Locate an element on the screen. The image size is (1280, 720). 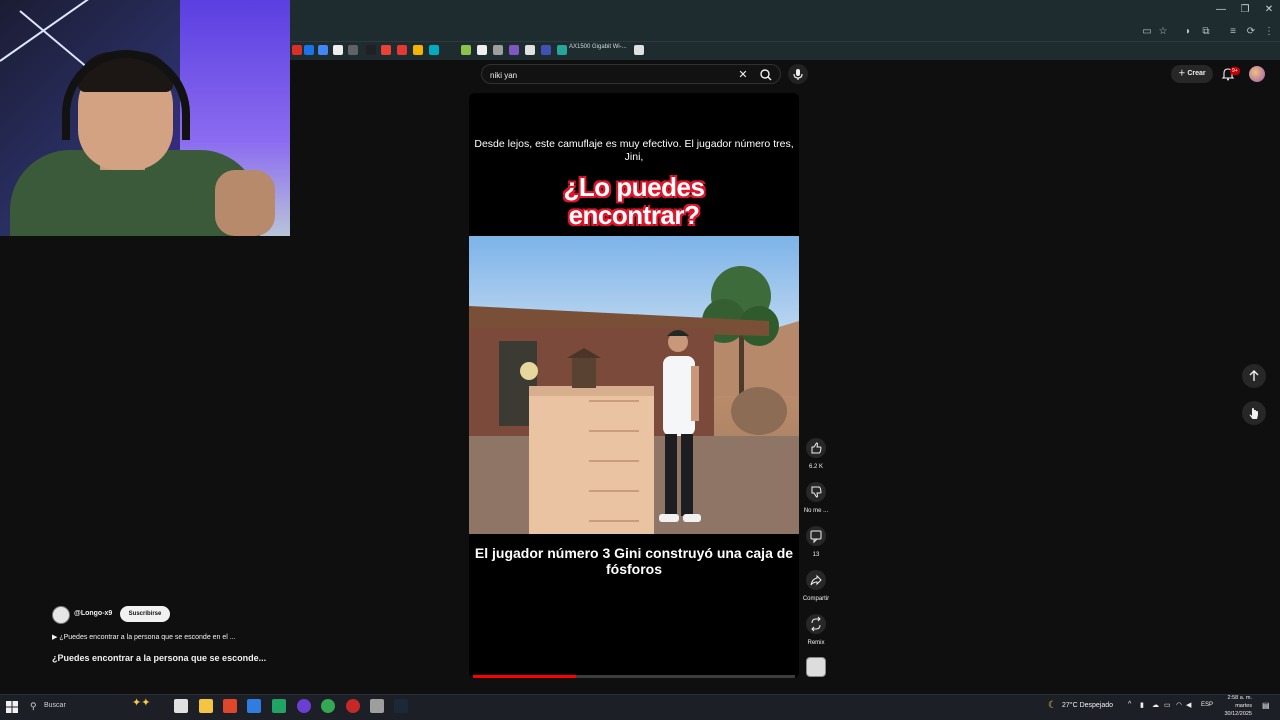
obs-icon is located at coordinates (304, 706).